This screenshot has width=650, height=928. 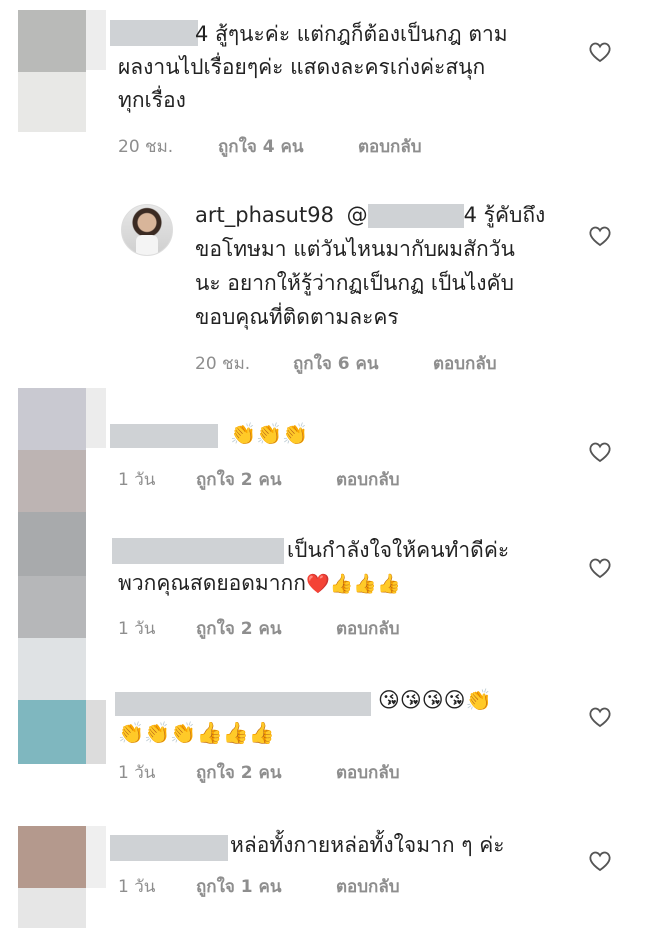 I want to click on comment-emojis: 👏👏👏, so click(x=269, y=434).